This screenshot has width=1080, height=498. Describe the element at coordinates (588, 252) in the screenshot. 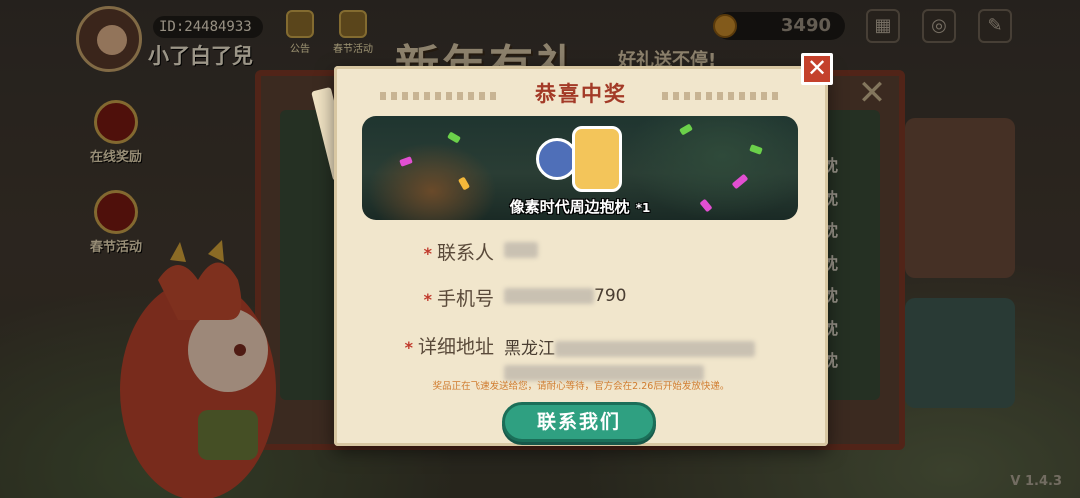

I see `contact-row: * 联系人` at that location.